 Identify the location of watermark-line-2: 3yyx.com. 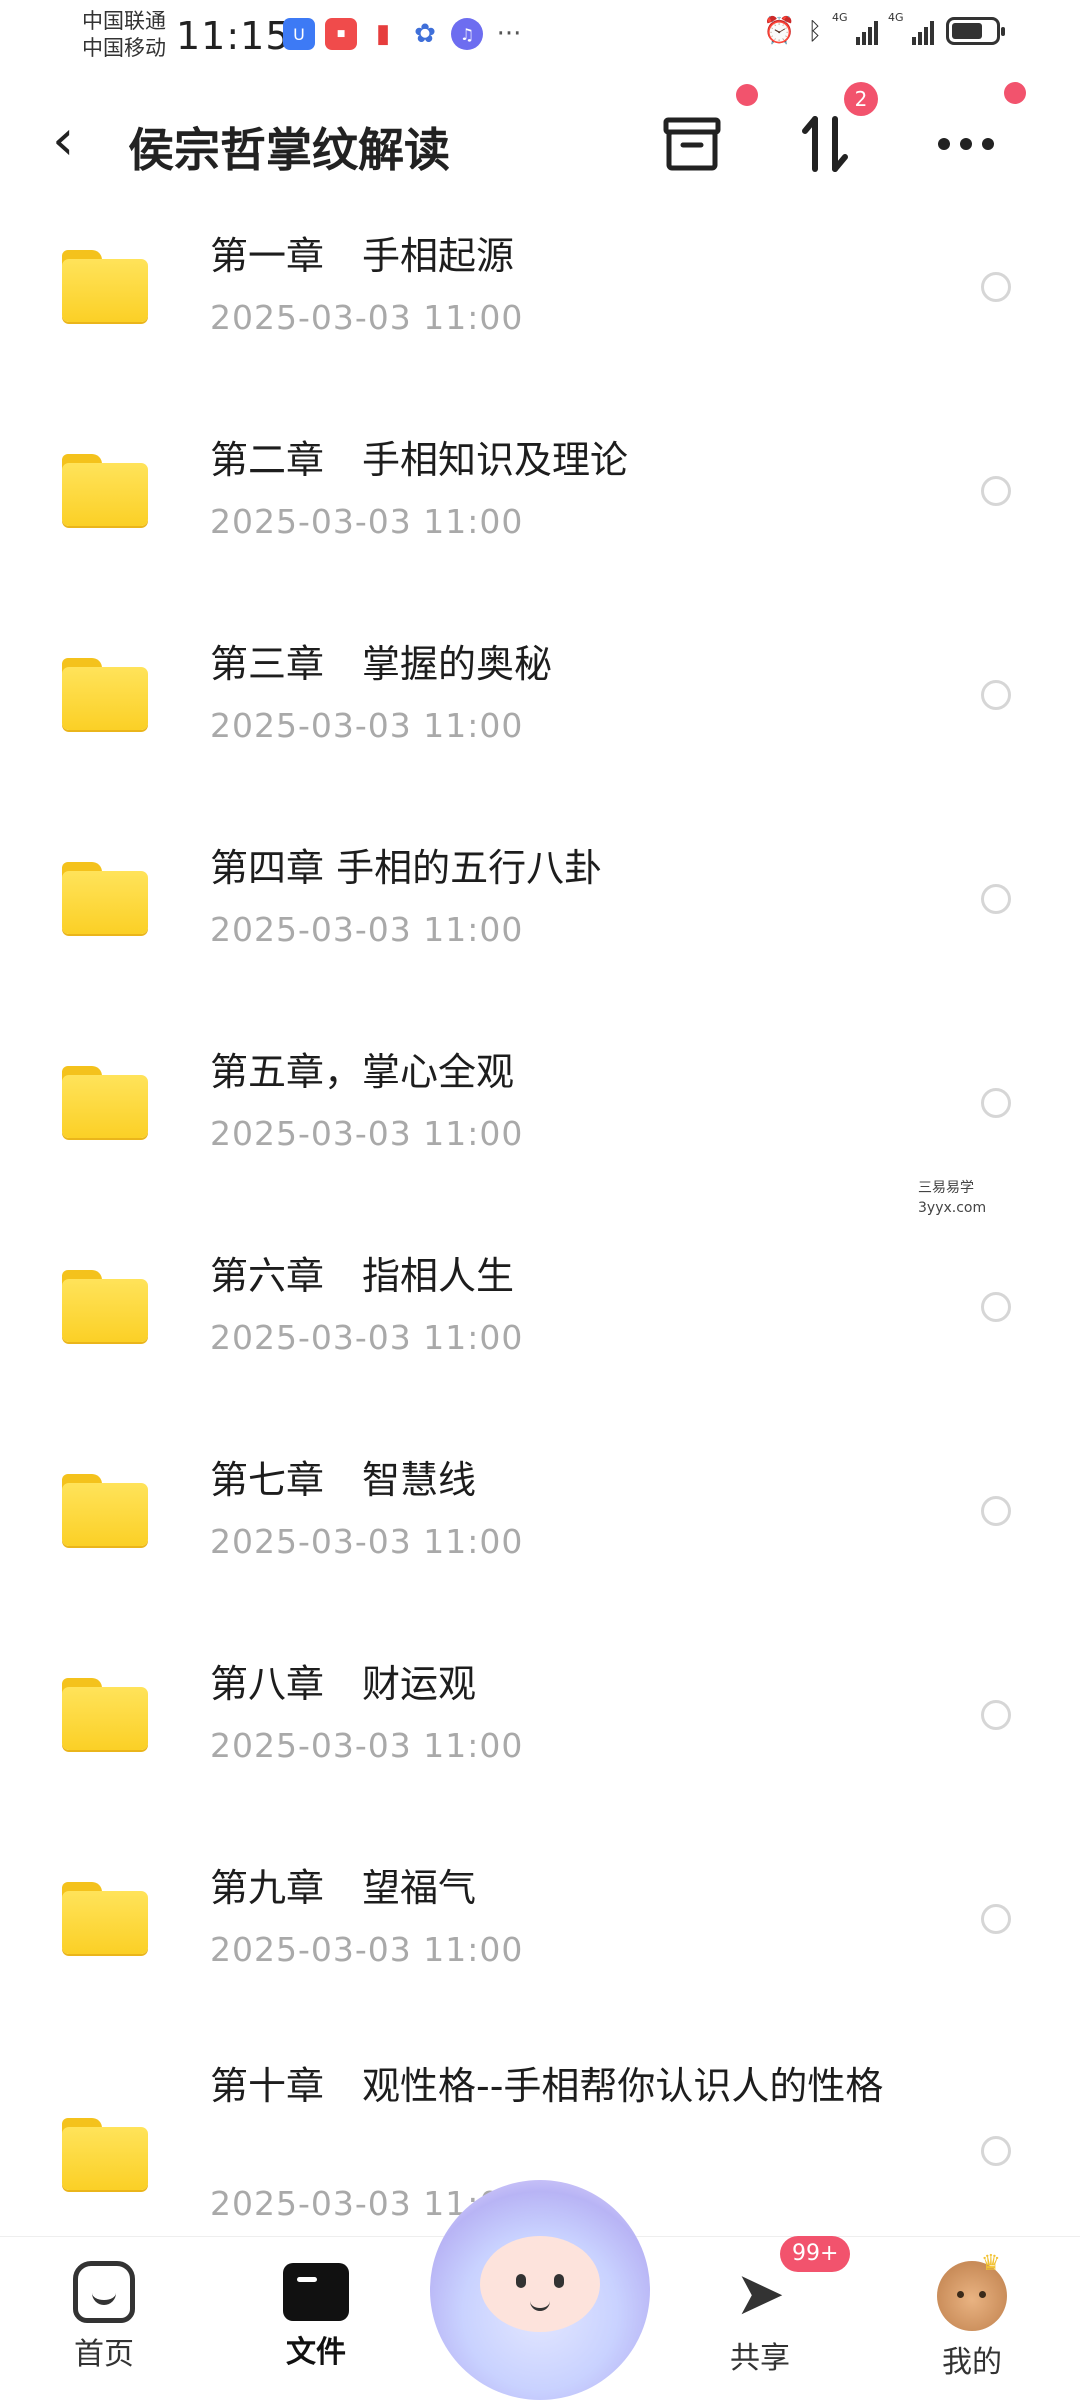
(952, 1208).